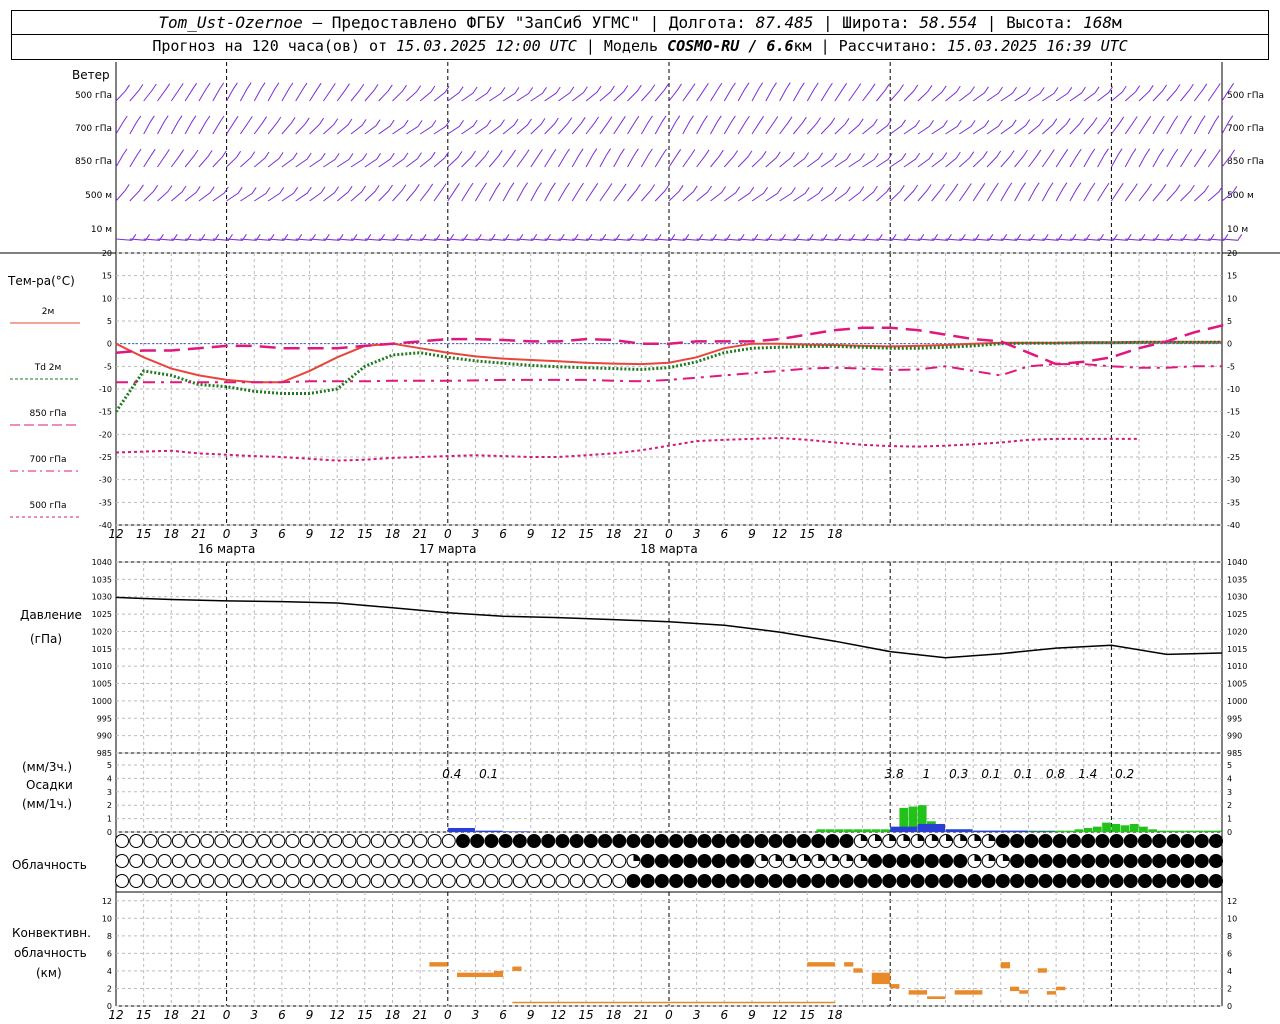 Image resolution: width=1280 pixels, height=1024 pixels. I want to click on precip-tick-right: 1, so click(1229, 819).